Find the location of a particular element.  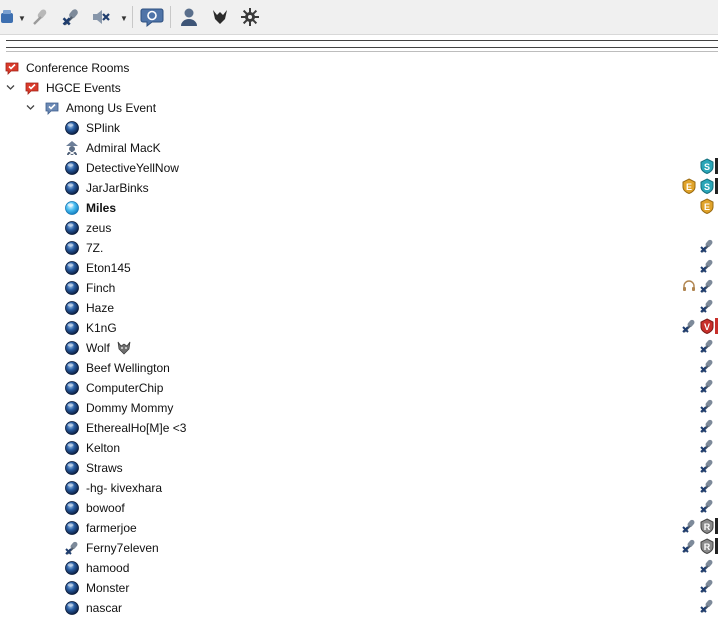

r-badge-icon: R is located at coordinates (707, 546).